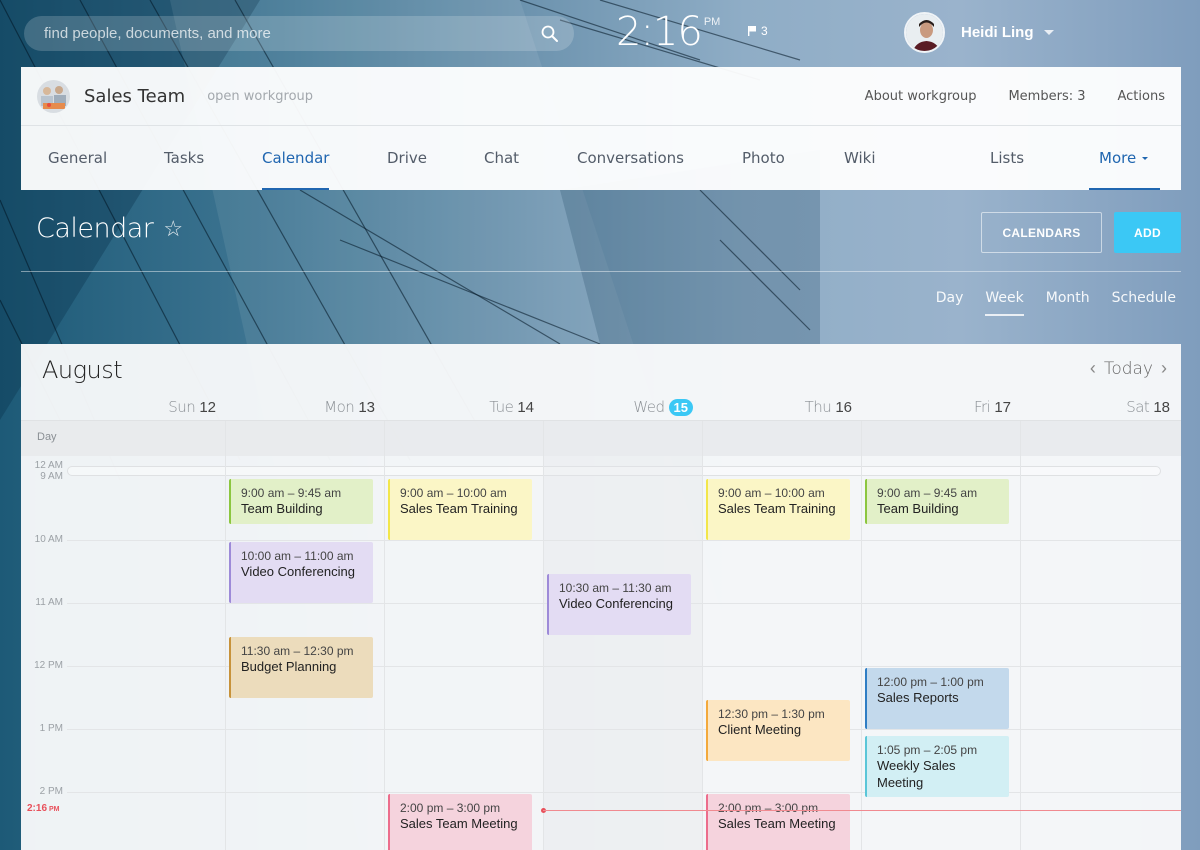  I want to click on tab-photo: Photo, so click(763, 158).